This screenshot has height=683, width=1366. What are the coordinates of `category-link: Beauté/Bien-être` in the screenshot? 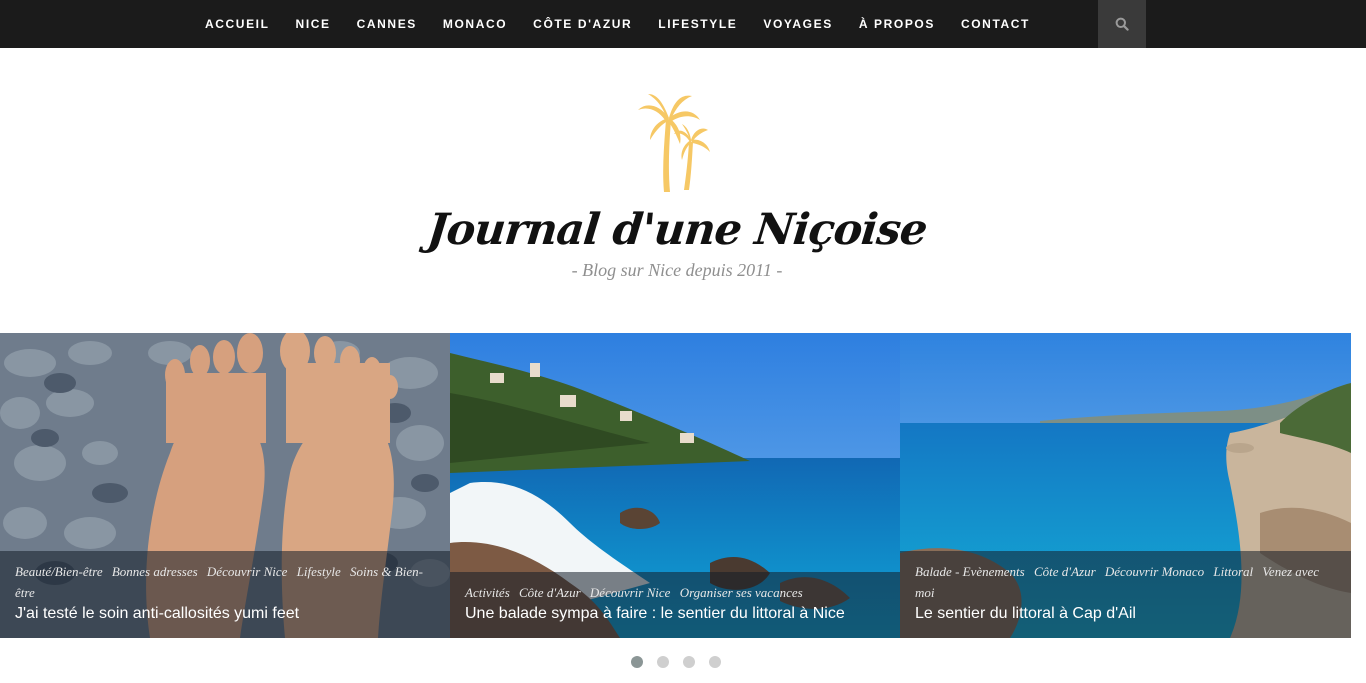 It's located at (59, 571).